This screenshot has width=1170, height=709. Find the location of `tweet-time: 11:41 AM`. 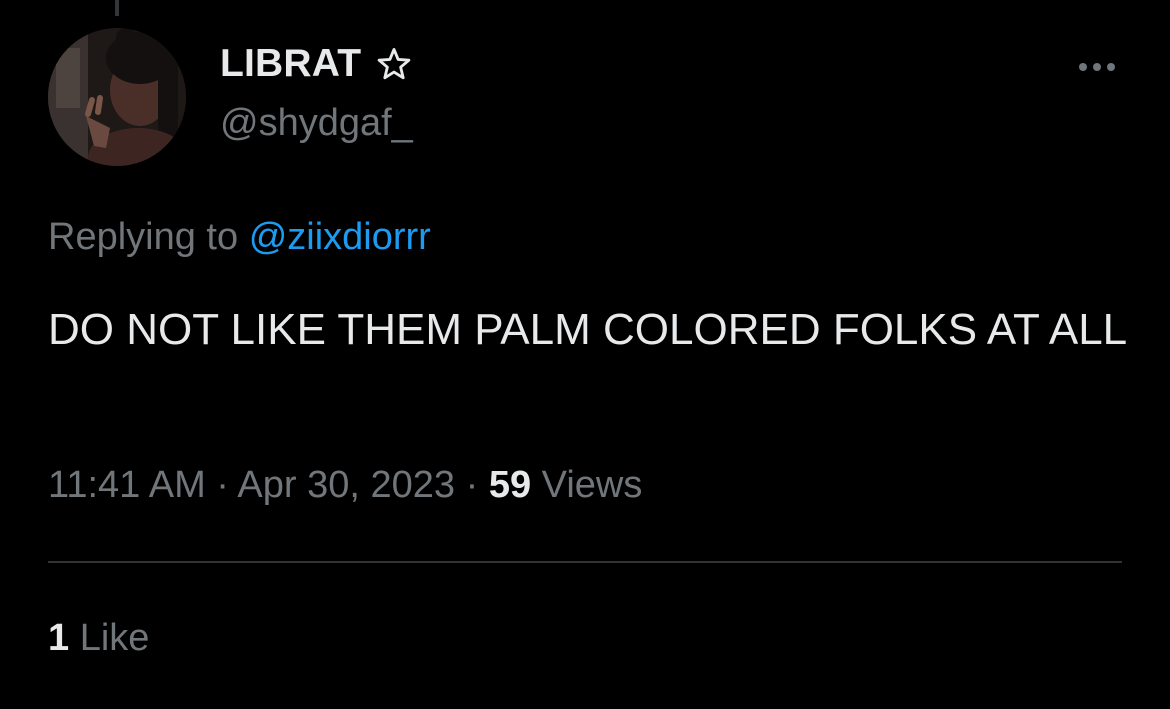

tweet-time: 11:41 AM is located at coordinates (127, 485).